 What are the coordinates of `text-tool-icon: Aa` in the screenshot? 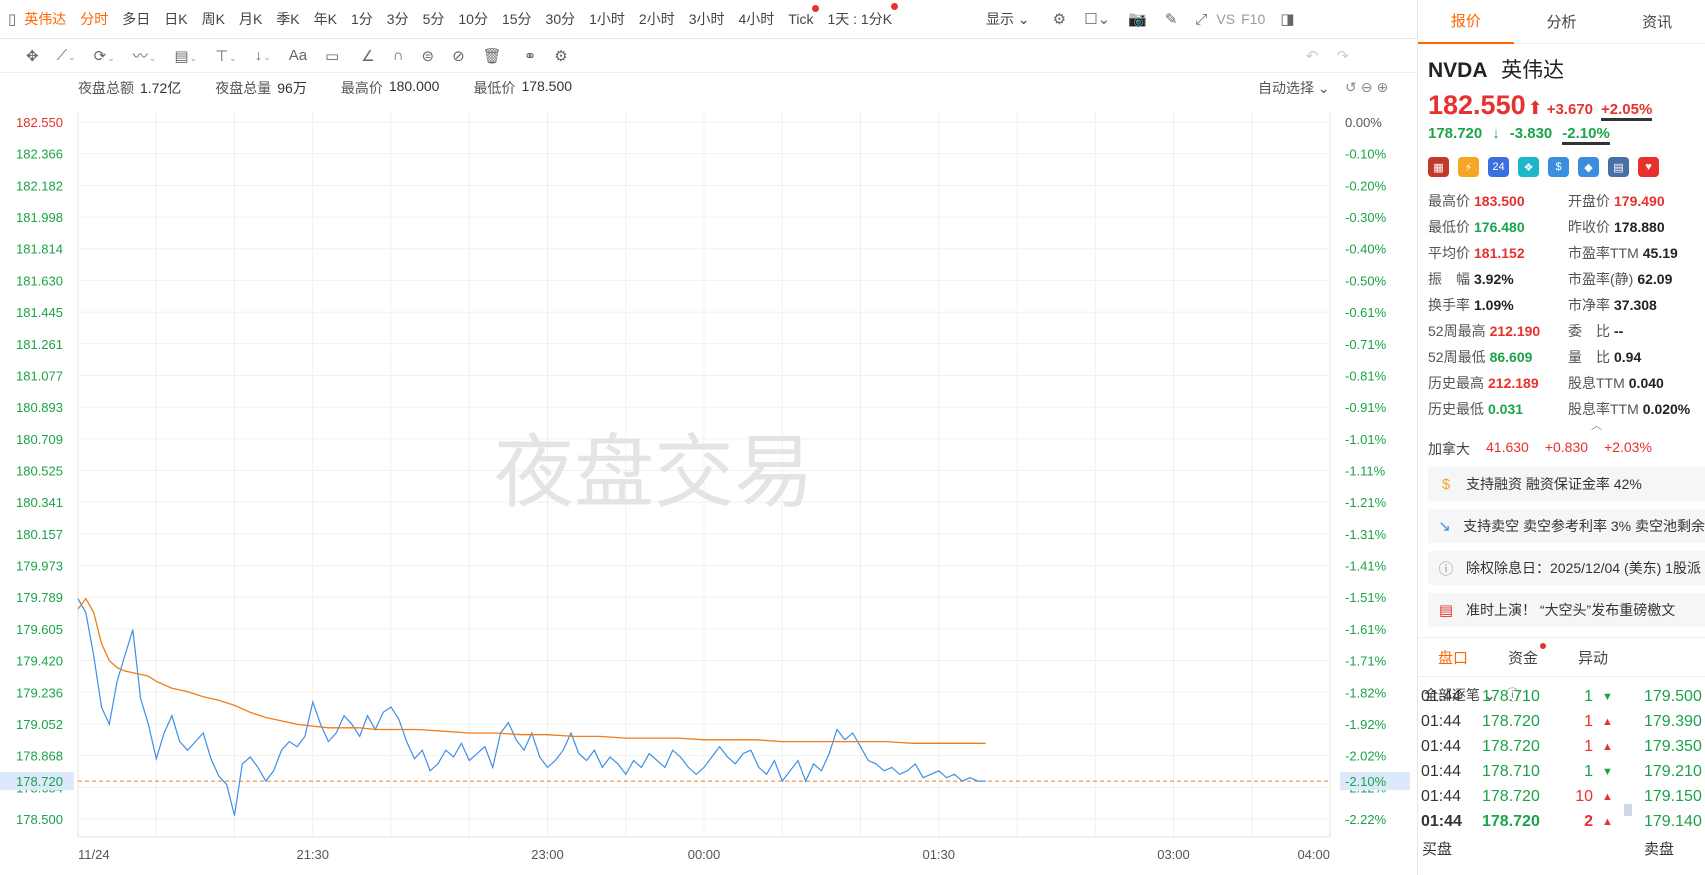 It's located at (298, 55).